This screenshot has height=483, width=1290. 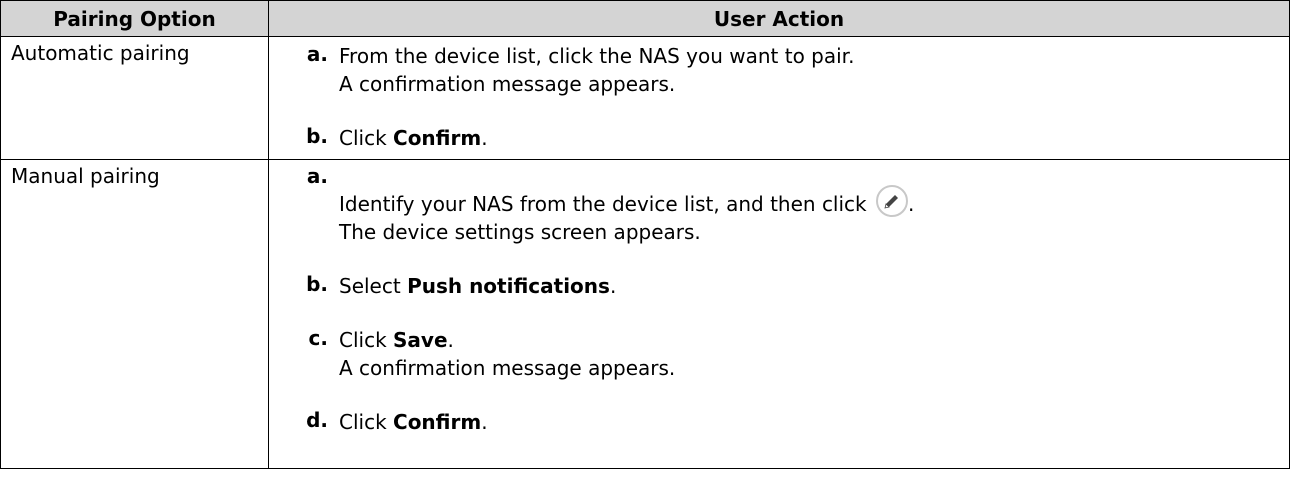 I want to click on keyword-push-notifications: Push notifications, so click(x=508, y=286).